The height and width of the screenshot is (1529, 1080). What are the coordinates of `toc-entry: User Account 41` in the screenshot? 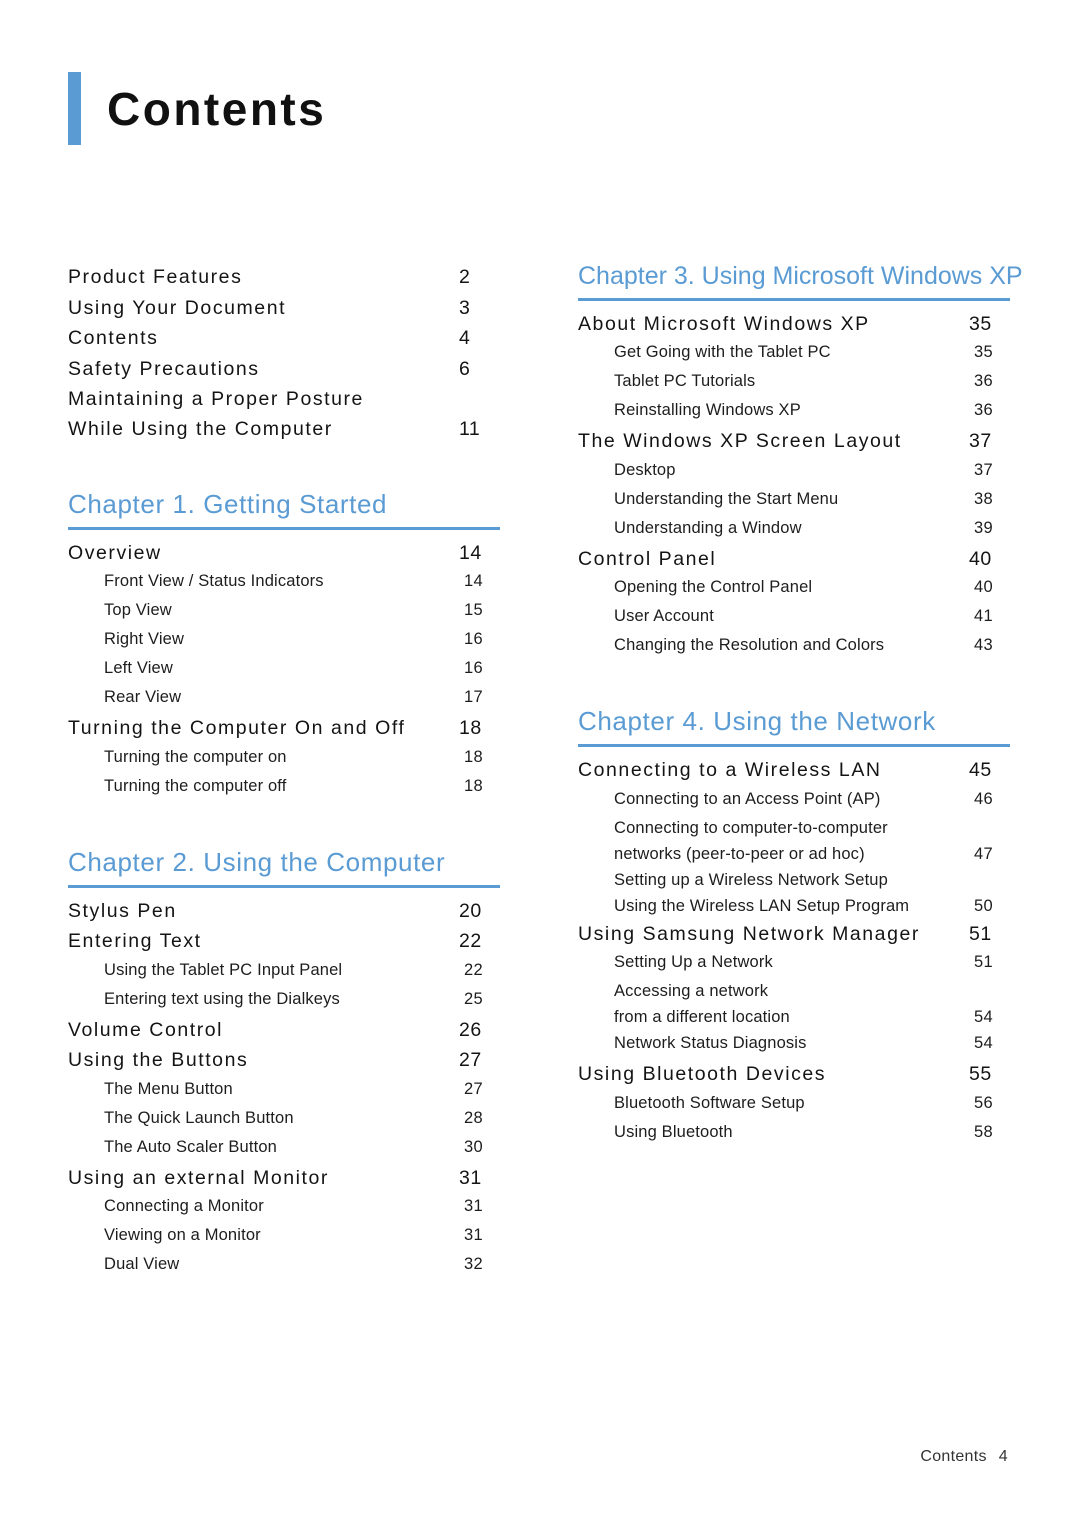 It's located at (794, 617).